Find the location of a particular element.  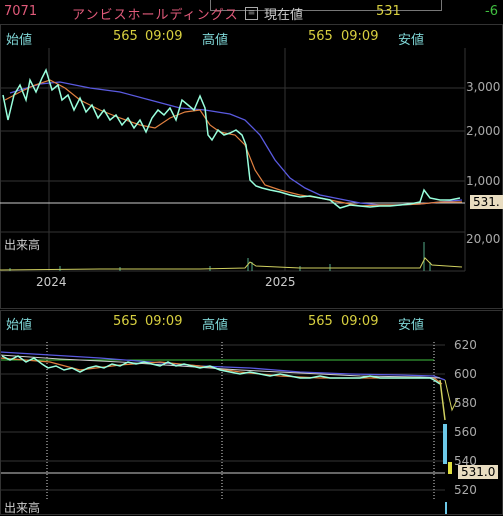

upper-ytick-2000: 2,000 is located at coordinates (483, 131).